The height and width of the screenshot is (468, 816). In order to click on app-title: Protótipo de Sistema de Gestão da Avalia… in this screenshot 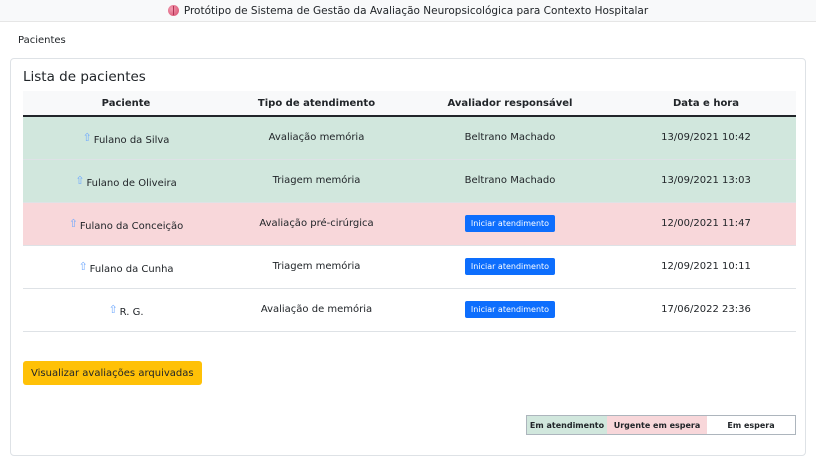, I will do `click(416, 10)`.